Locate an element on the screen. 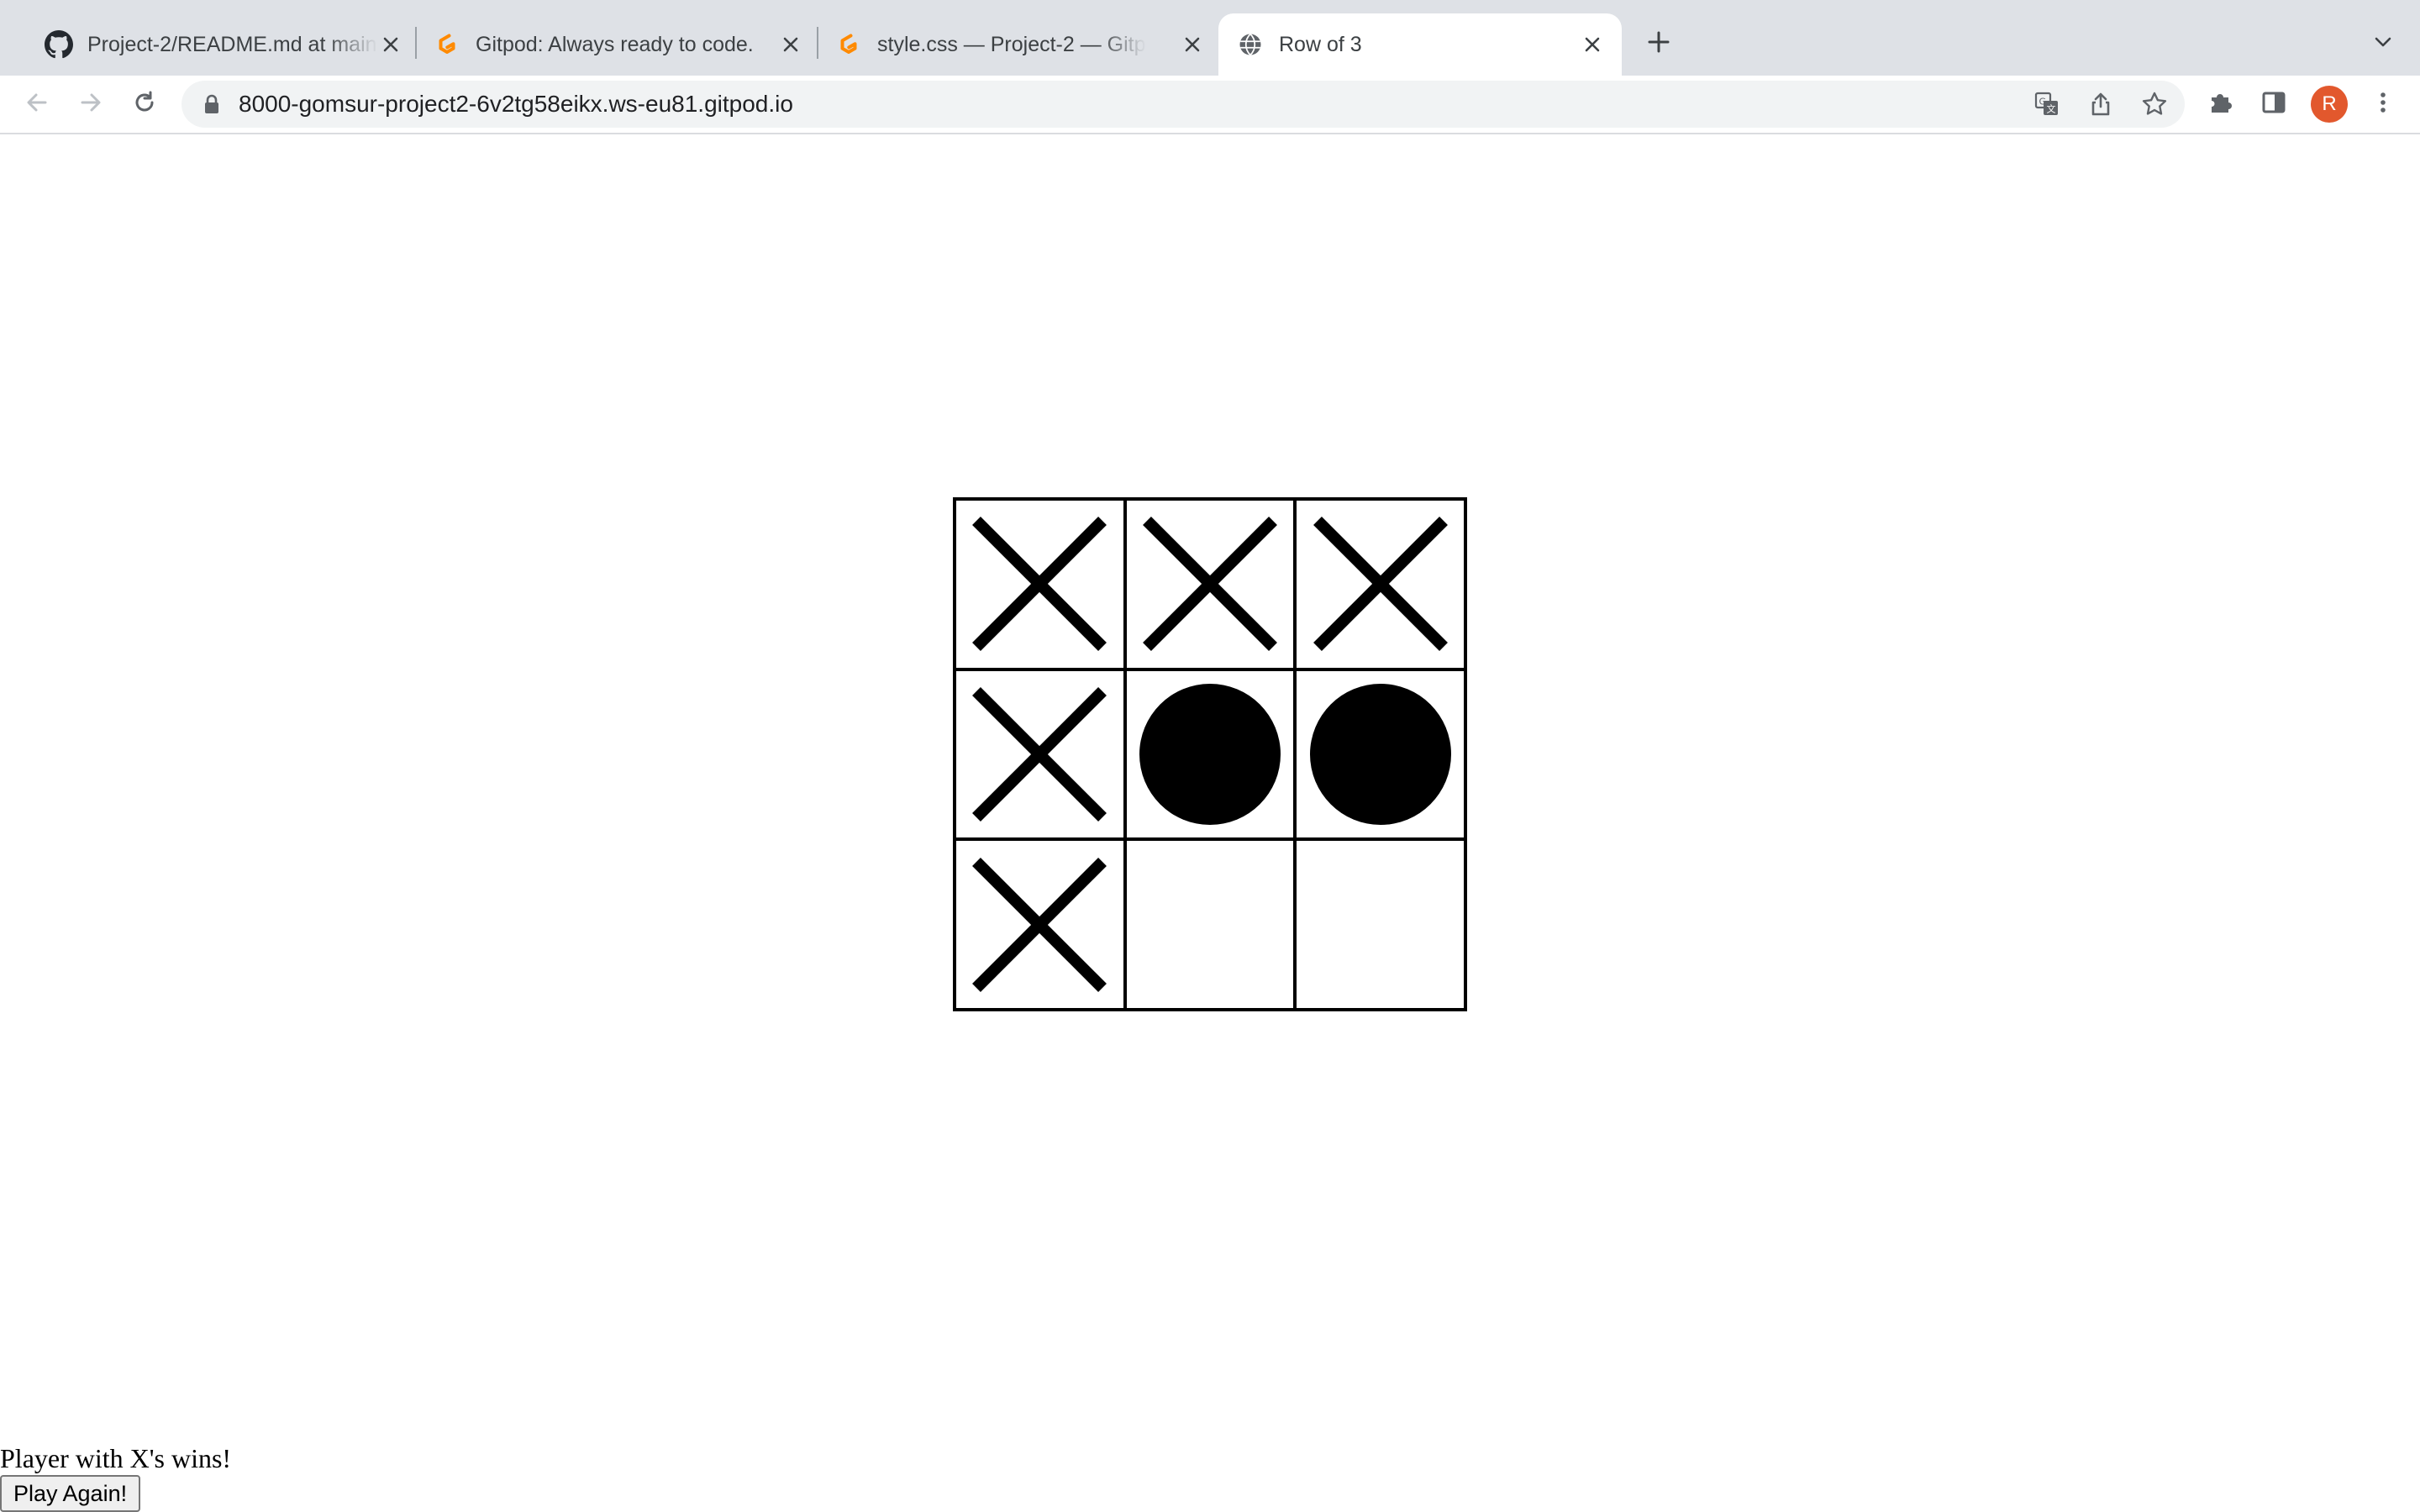  extensions-button is located at coordinates (2220, 104).